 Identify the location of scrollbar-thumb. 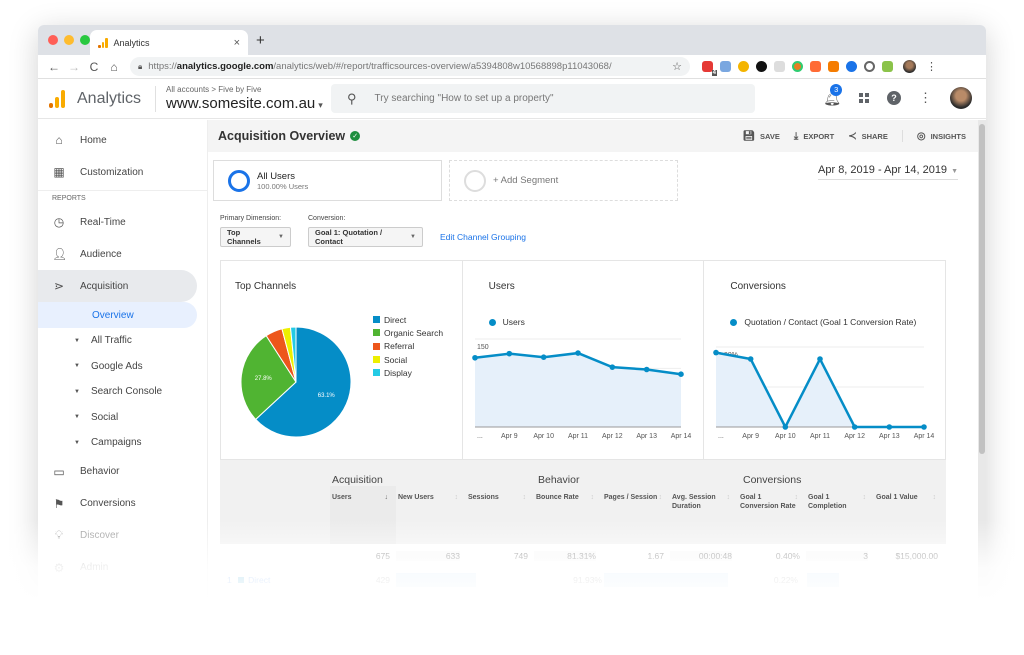
(982, 289).